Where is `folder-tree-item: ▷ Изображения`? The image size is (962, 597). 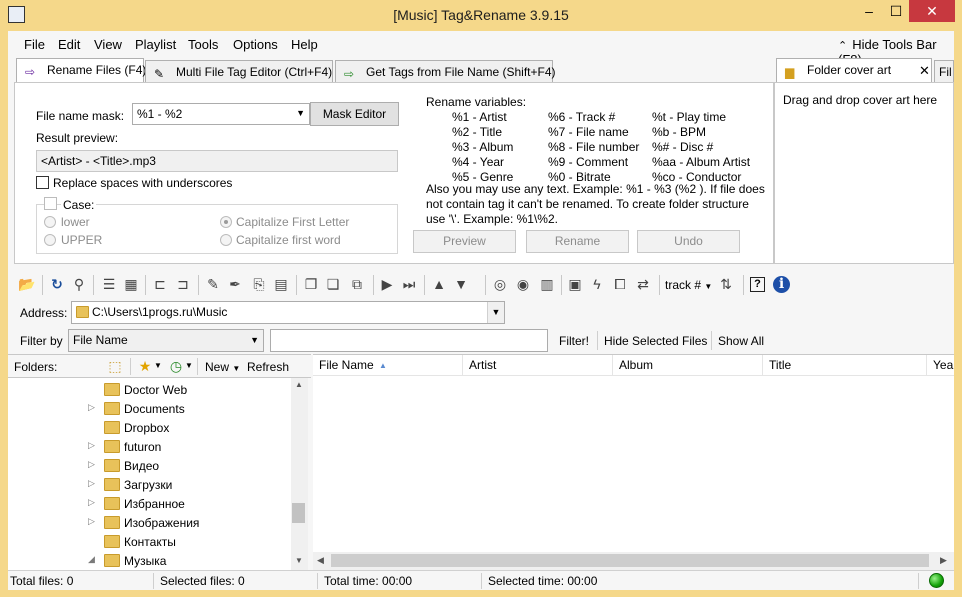
folder-tree-item: ▷ Изображения is located at coordinates (149, 522).